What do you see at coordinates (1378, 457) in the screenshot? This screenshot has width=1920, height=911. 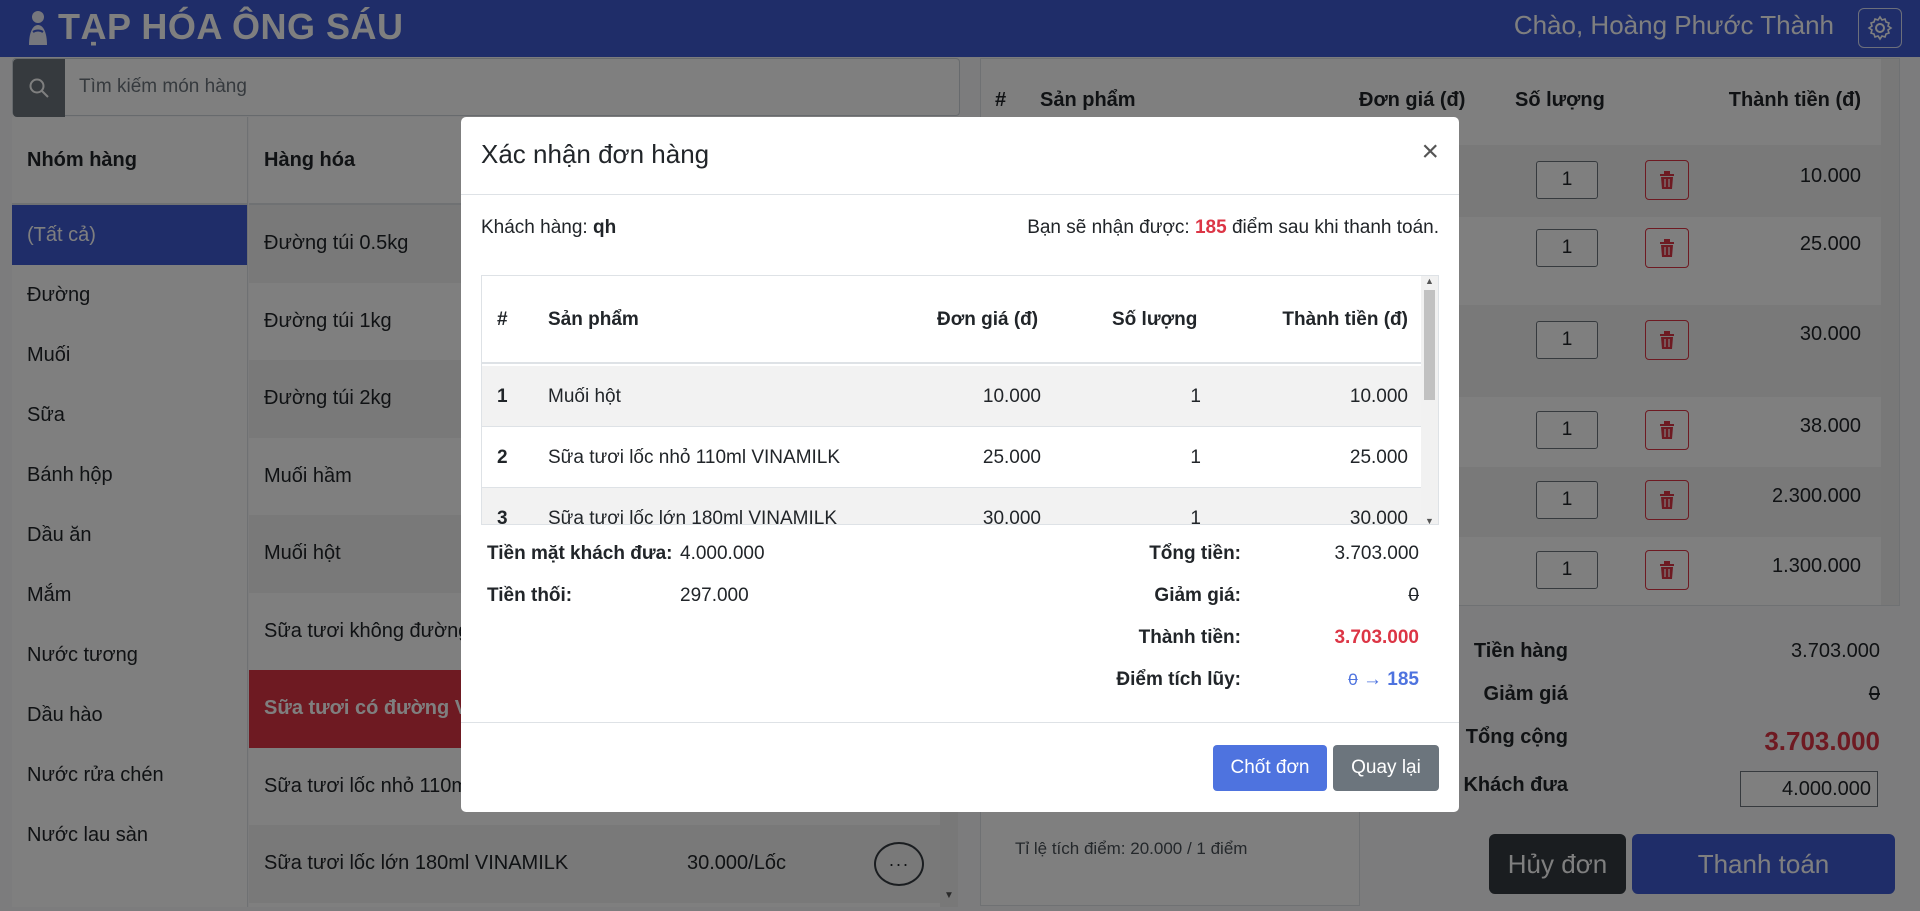 I see `row-total: 25.000` at bounding box center [1378, 457].